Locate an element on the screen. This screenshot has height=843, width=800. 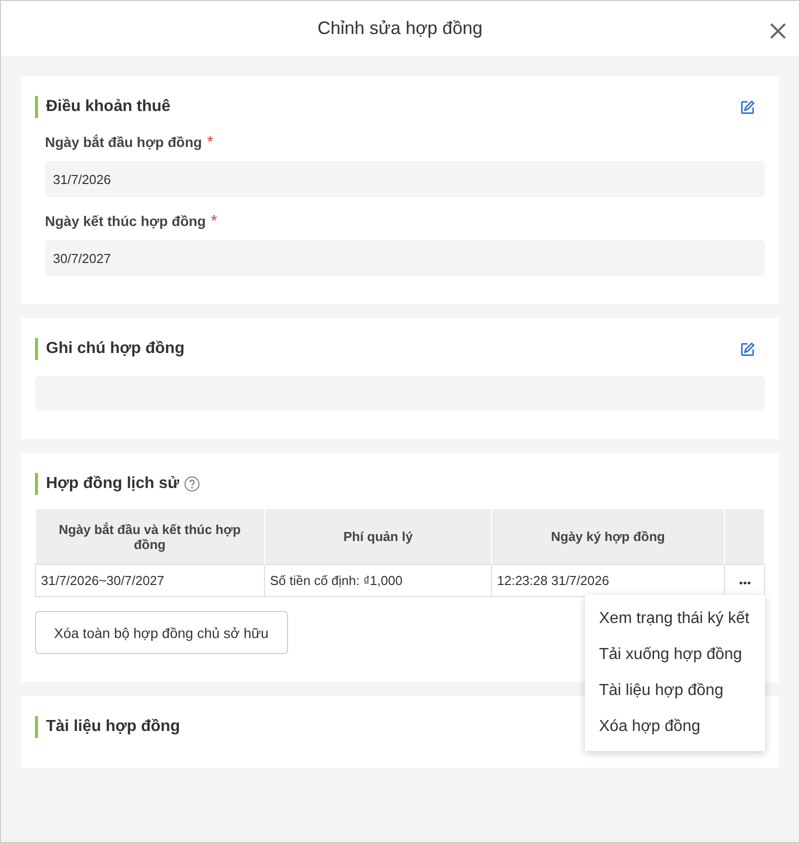
section-title: Tài liệu hợp đồng is located at coordinates (113, 727).